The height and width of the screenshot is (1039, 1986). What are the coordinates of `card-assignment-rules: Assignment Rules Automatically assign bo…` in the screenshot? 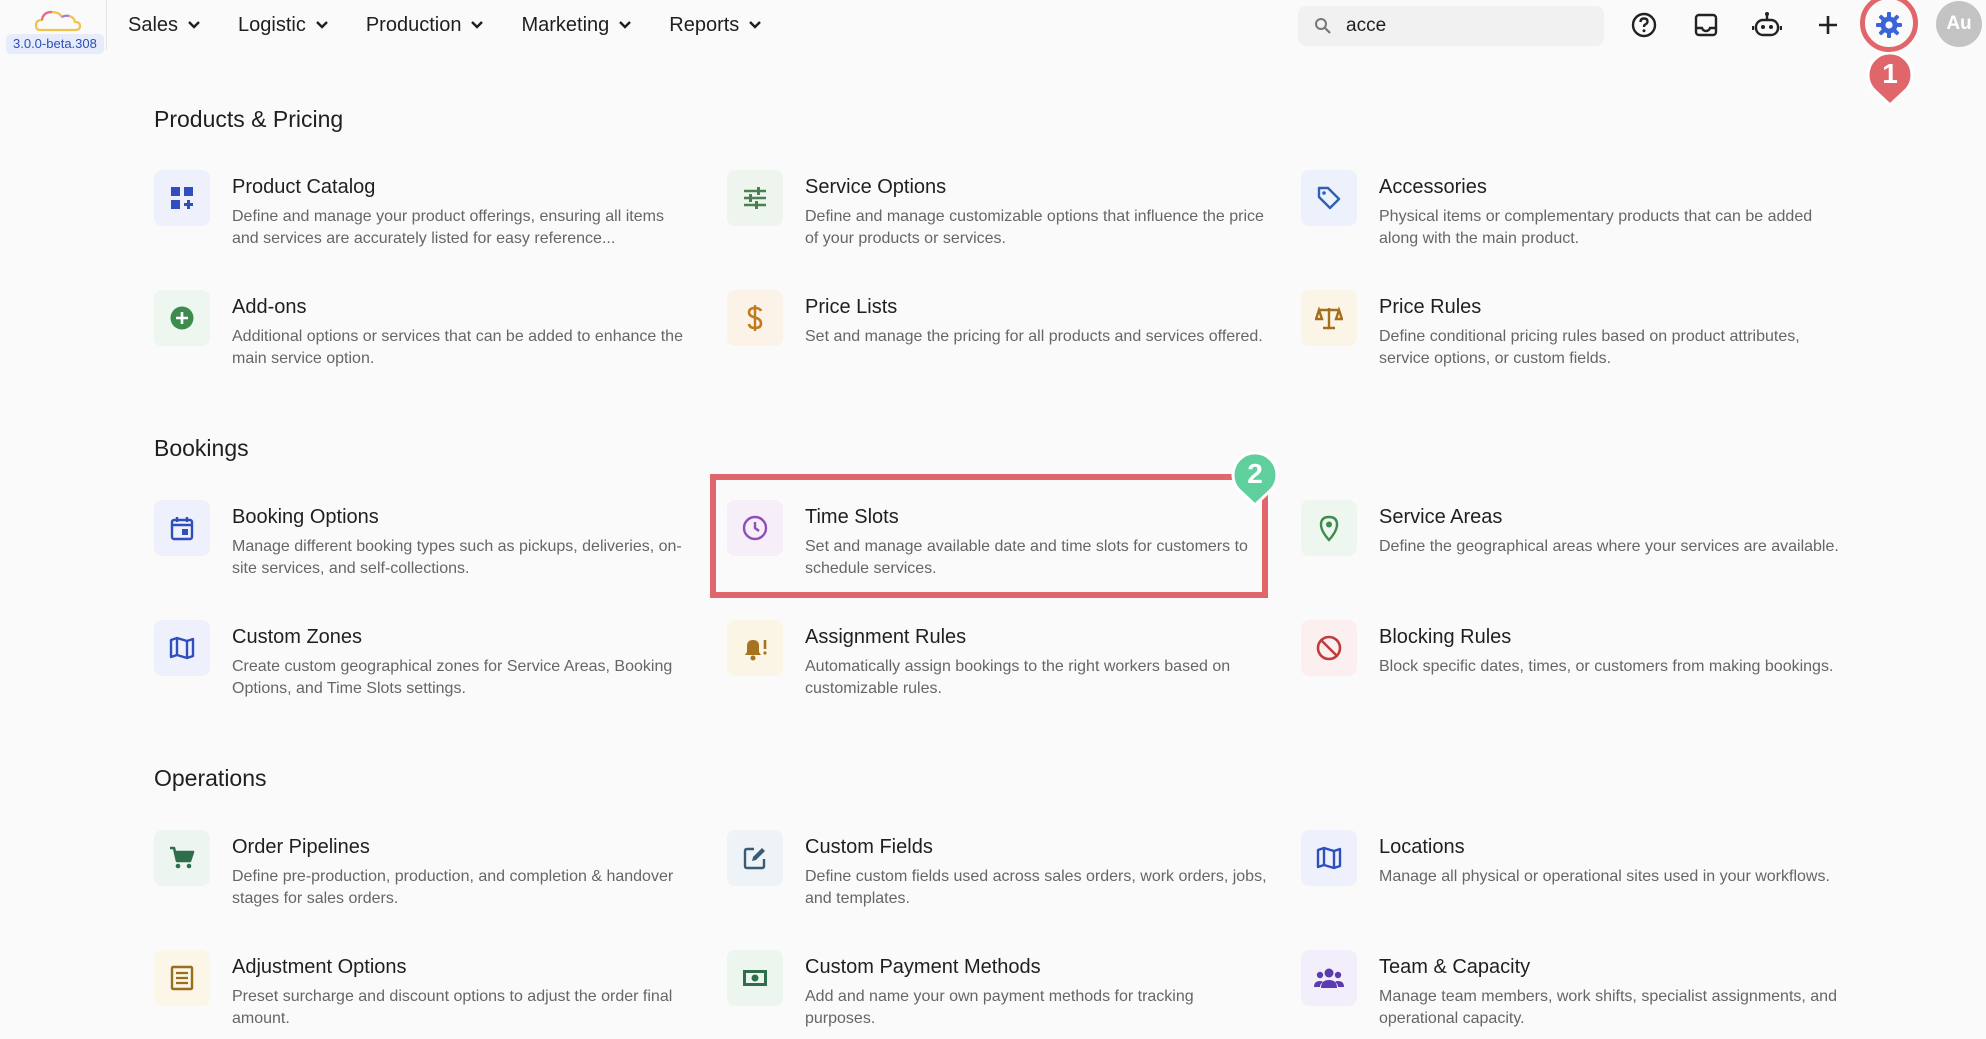 It's located at (997, 665).